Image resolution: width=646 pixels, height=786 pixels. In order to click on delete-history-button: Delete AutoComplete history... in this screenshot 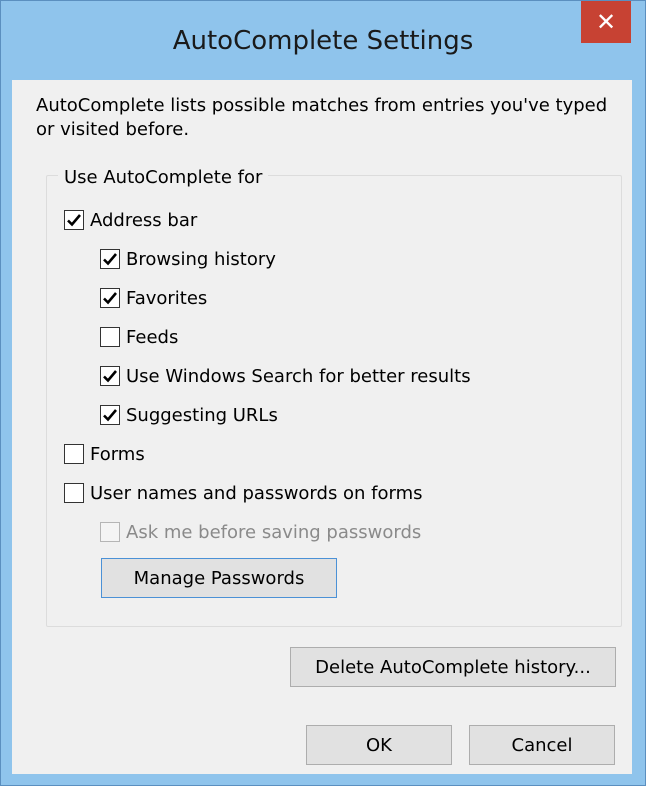, I will do `click(453, 667)`.